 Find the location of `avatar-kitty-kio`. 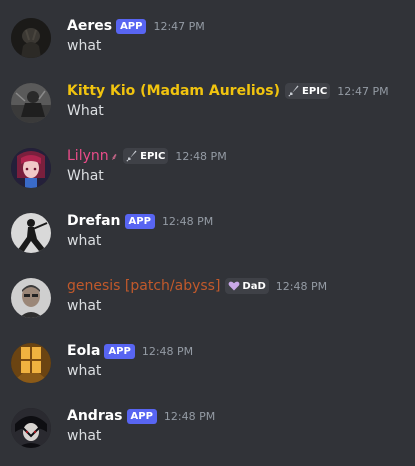

avatar-kitty-kio is located at coordinates (31, 103).